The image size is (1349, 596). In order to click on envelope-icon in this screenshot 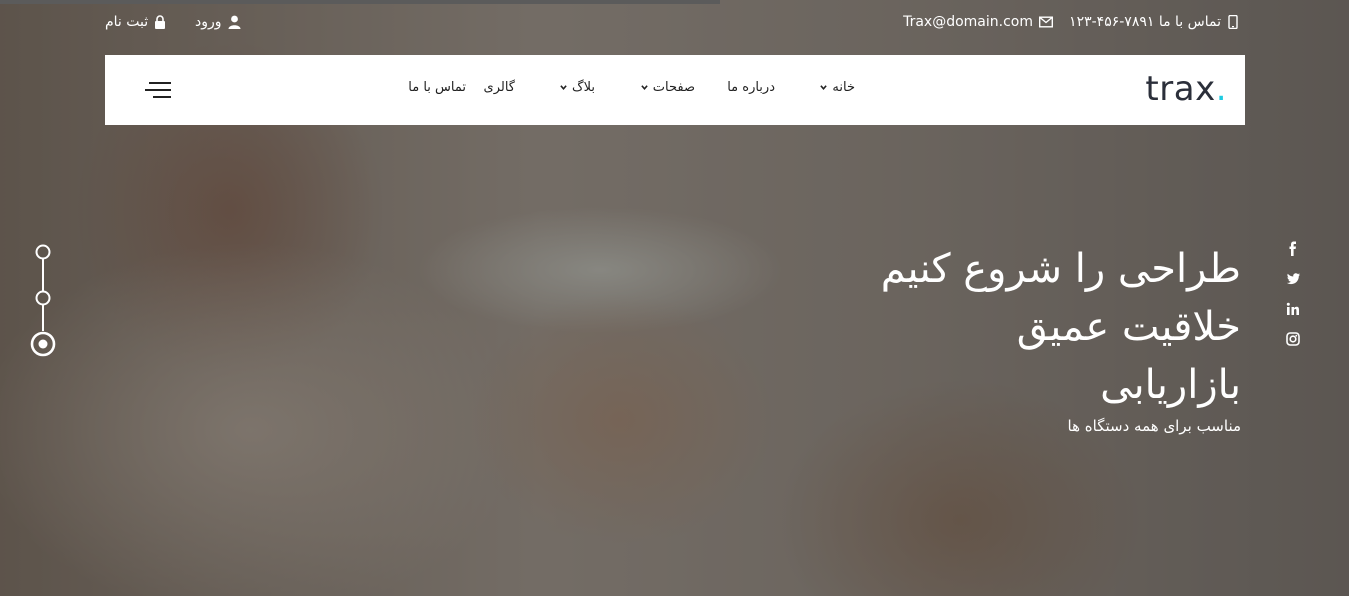, I will do `click(1046, 22)`.